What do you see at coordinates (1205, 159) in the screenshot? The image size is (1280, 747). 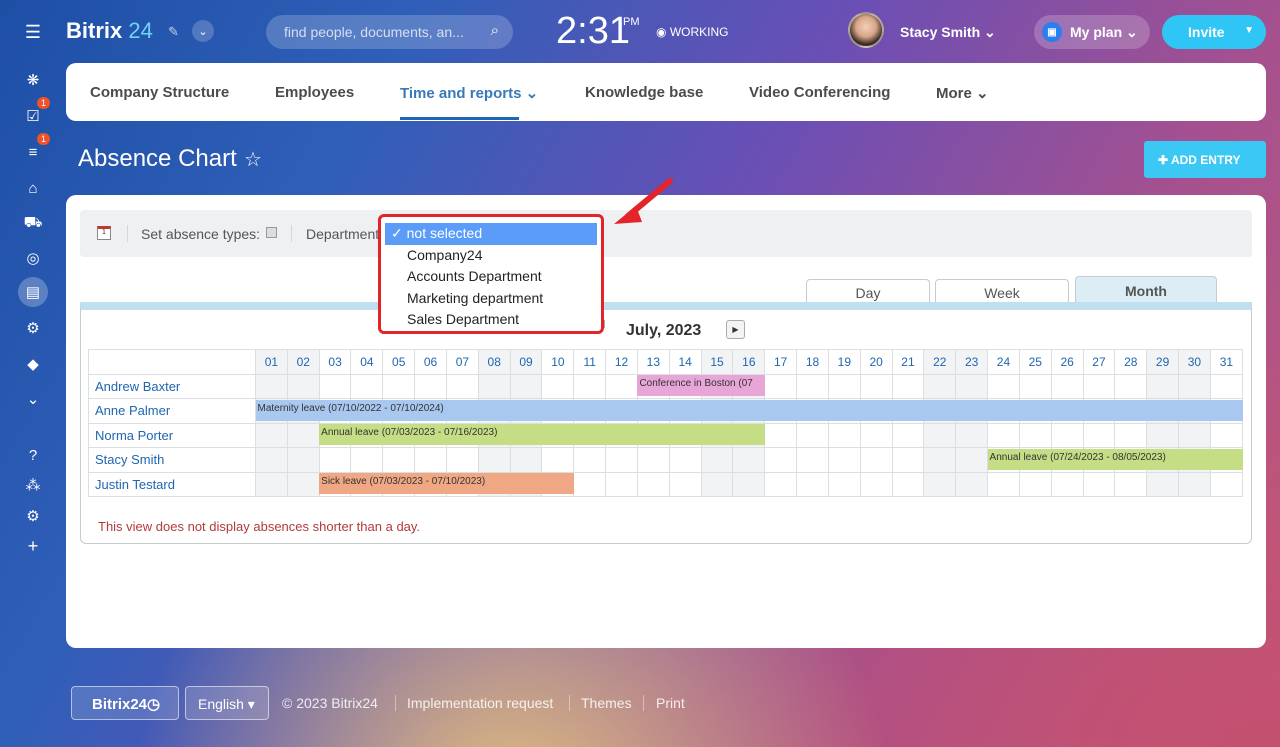 I see `add-entry-button: ✚ ADD ENTRY` at bounding box center [1205, 159].